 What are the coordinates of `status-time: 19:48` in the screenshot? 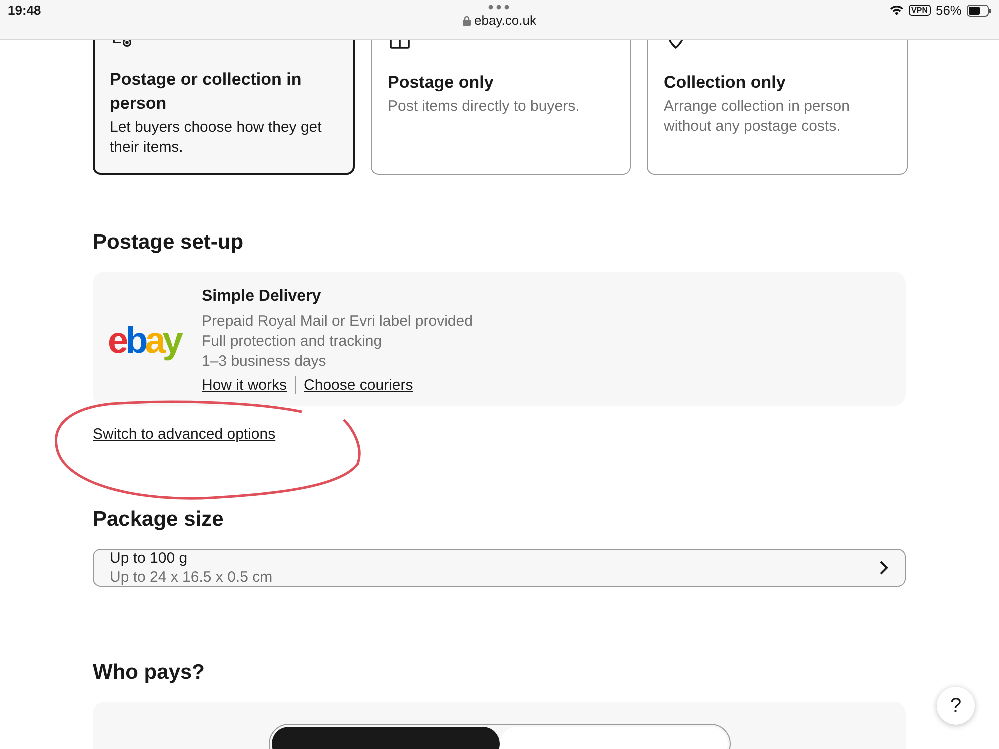 It's located at (25, 10).